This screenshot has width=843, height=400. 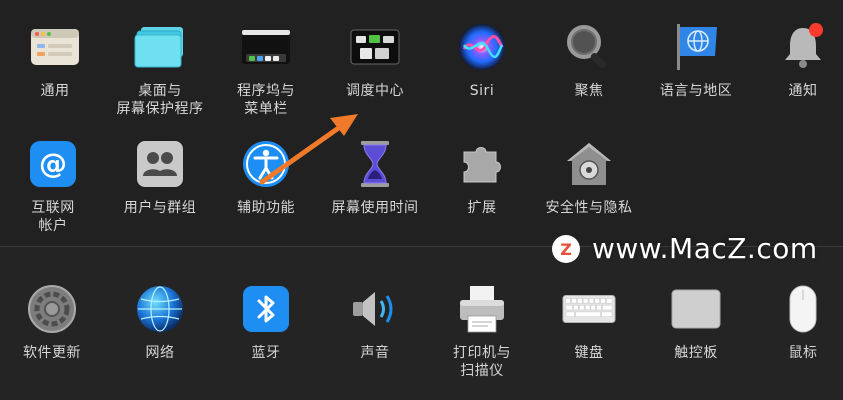 I want to click on pref-label: 触控板, so click(x=696, y=353).